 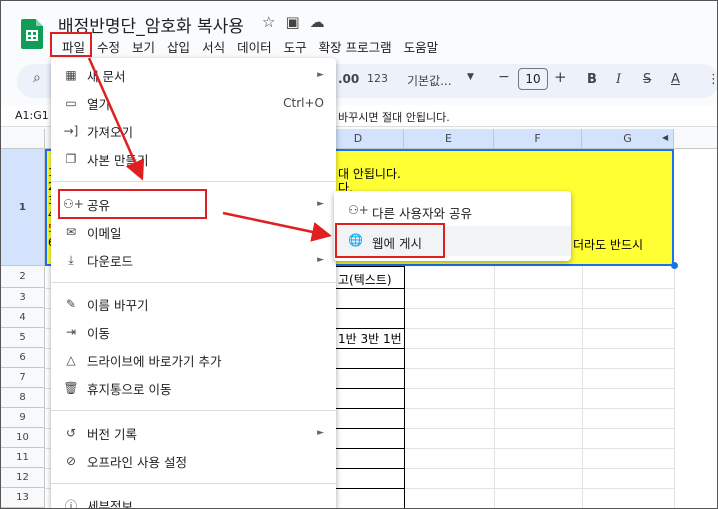 I want to click on arrow-file-to-share, so click(x=116, y=119).